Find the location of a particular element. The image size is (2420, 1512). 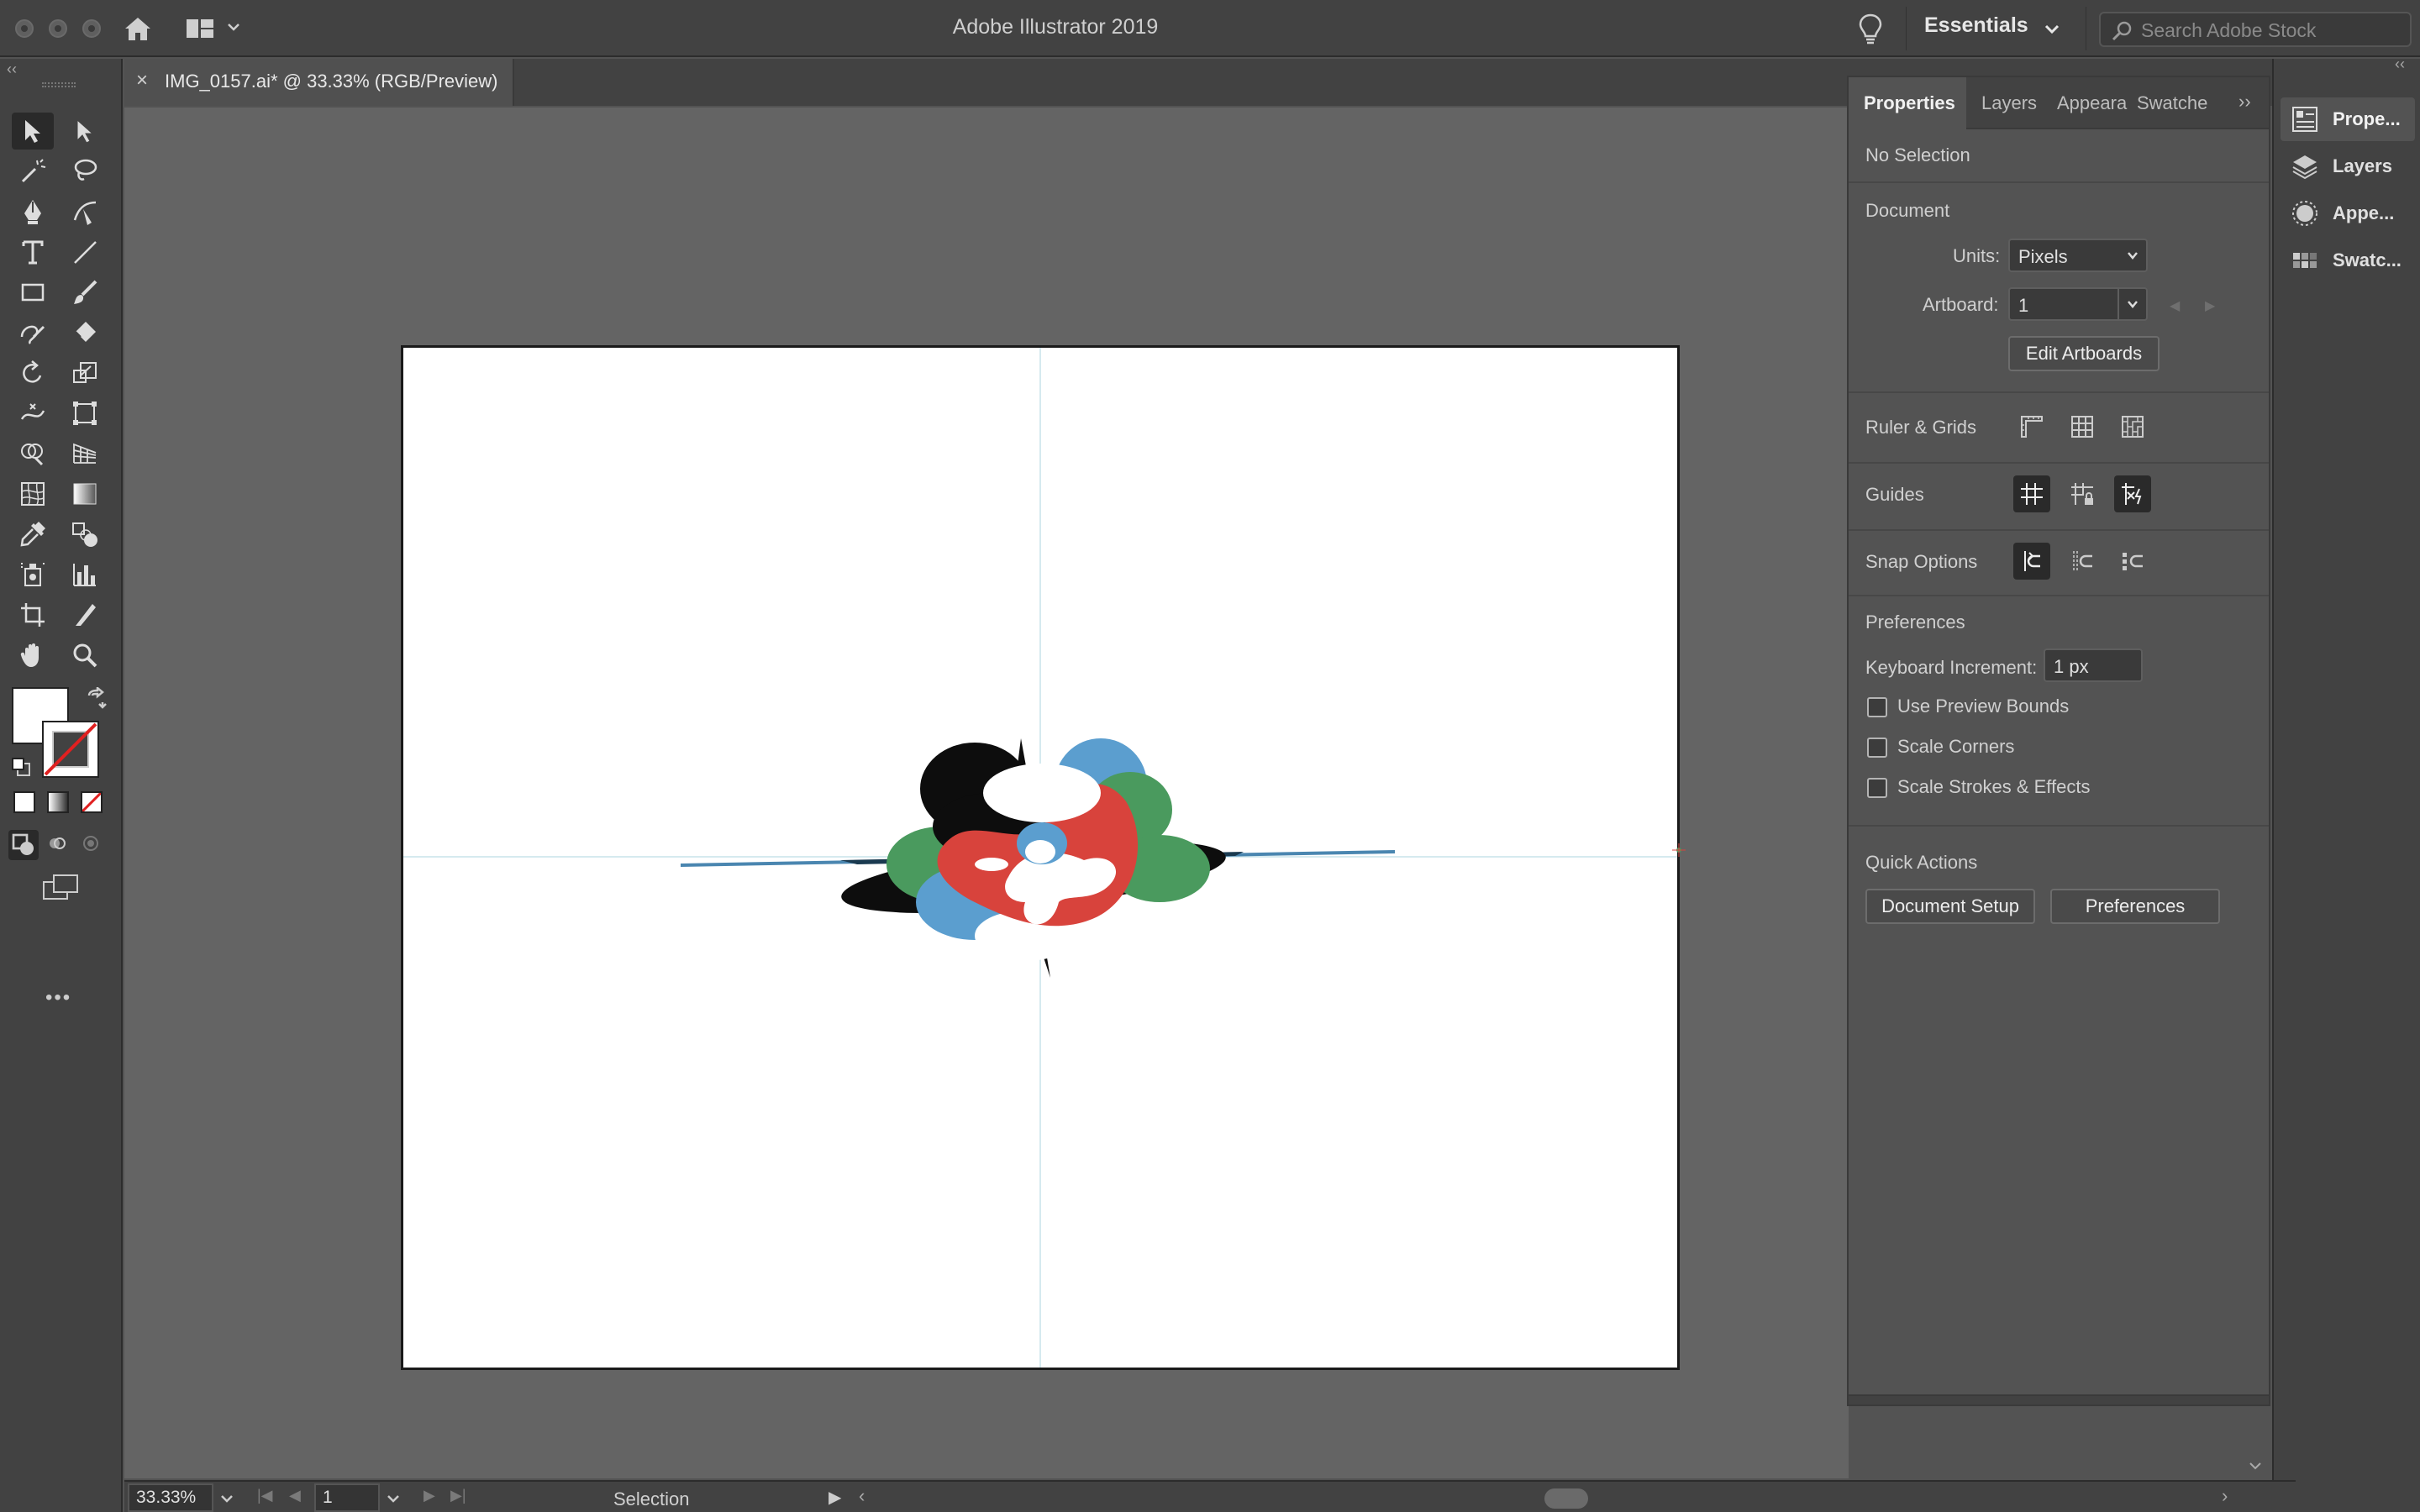

default-fill-stroke-icon is located at coordinates (21, 767).